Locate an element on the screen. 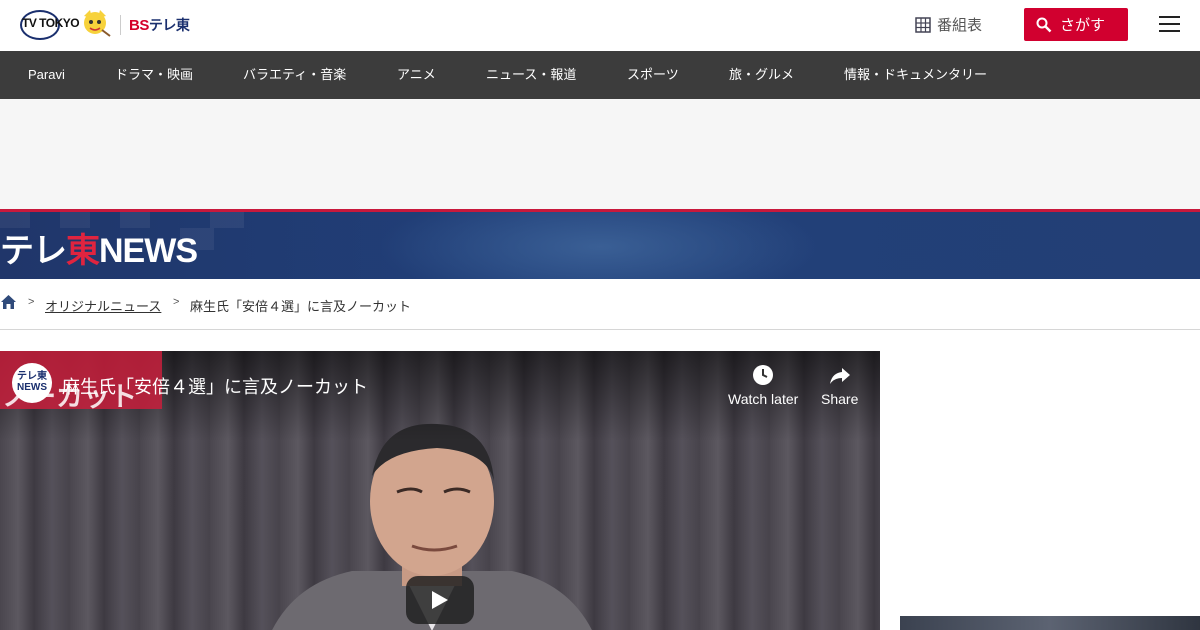 Image resolution: width=1200 pixels, height=630 pixels. site-header: TV TOKYO BSテレ東 番組表 さがす is located at coordinates (600, 26).